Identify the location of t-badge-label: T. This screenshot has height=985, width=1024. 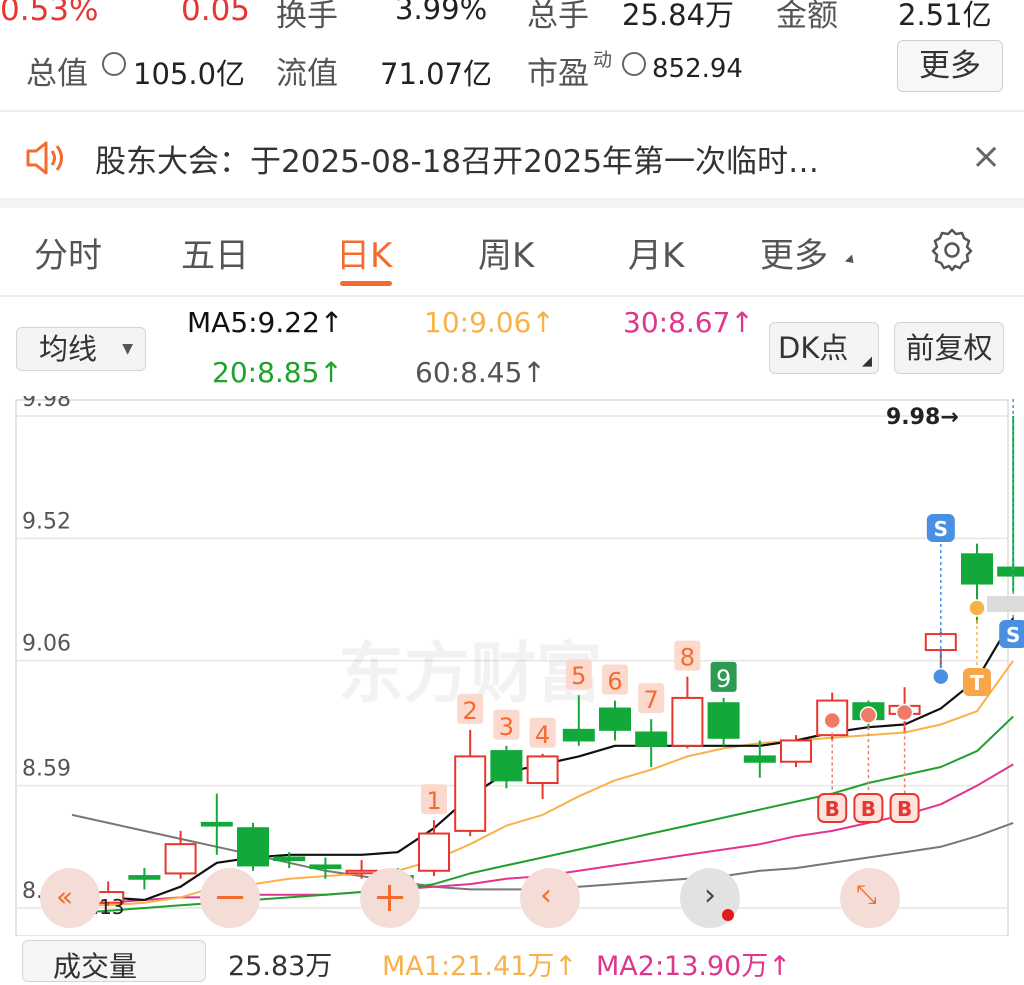
(977, 683).